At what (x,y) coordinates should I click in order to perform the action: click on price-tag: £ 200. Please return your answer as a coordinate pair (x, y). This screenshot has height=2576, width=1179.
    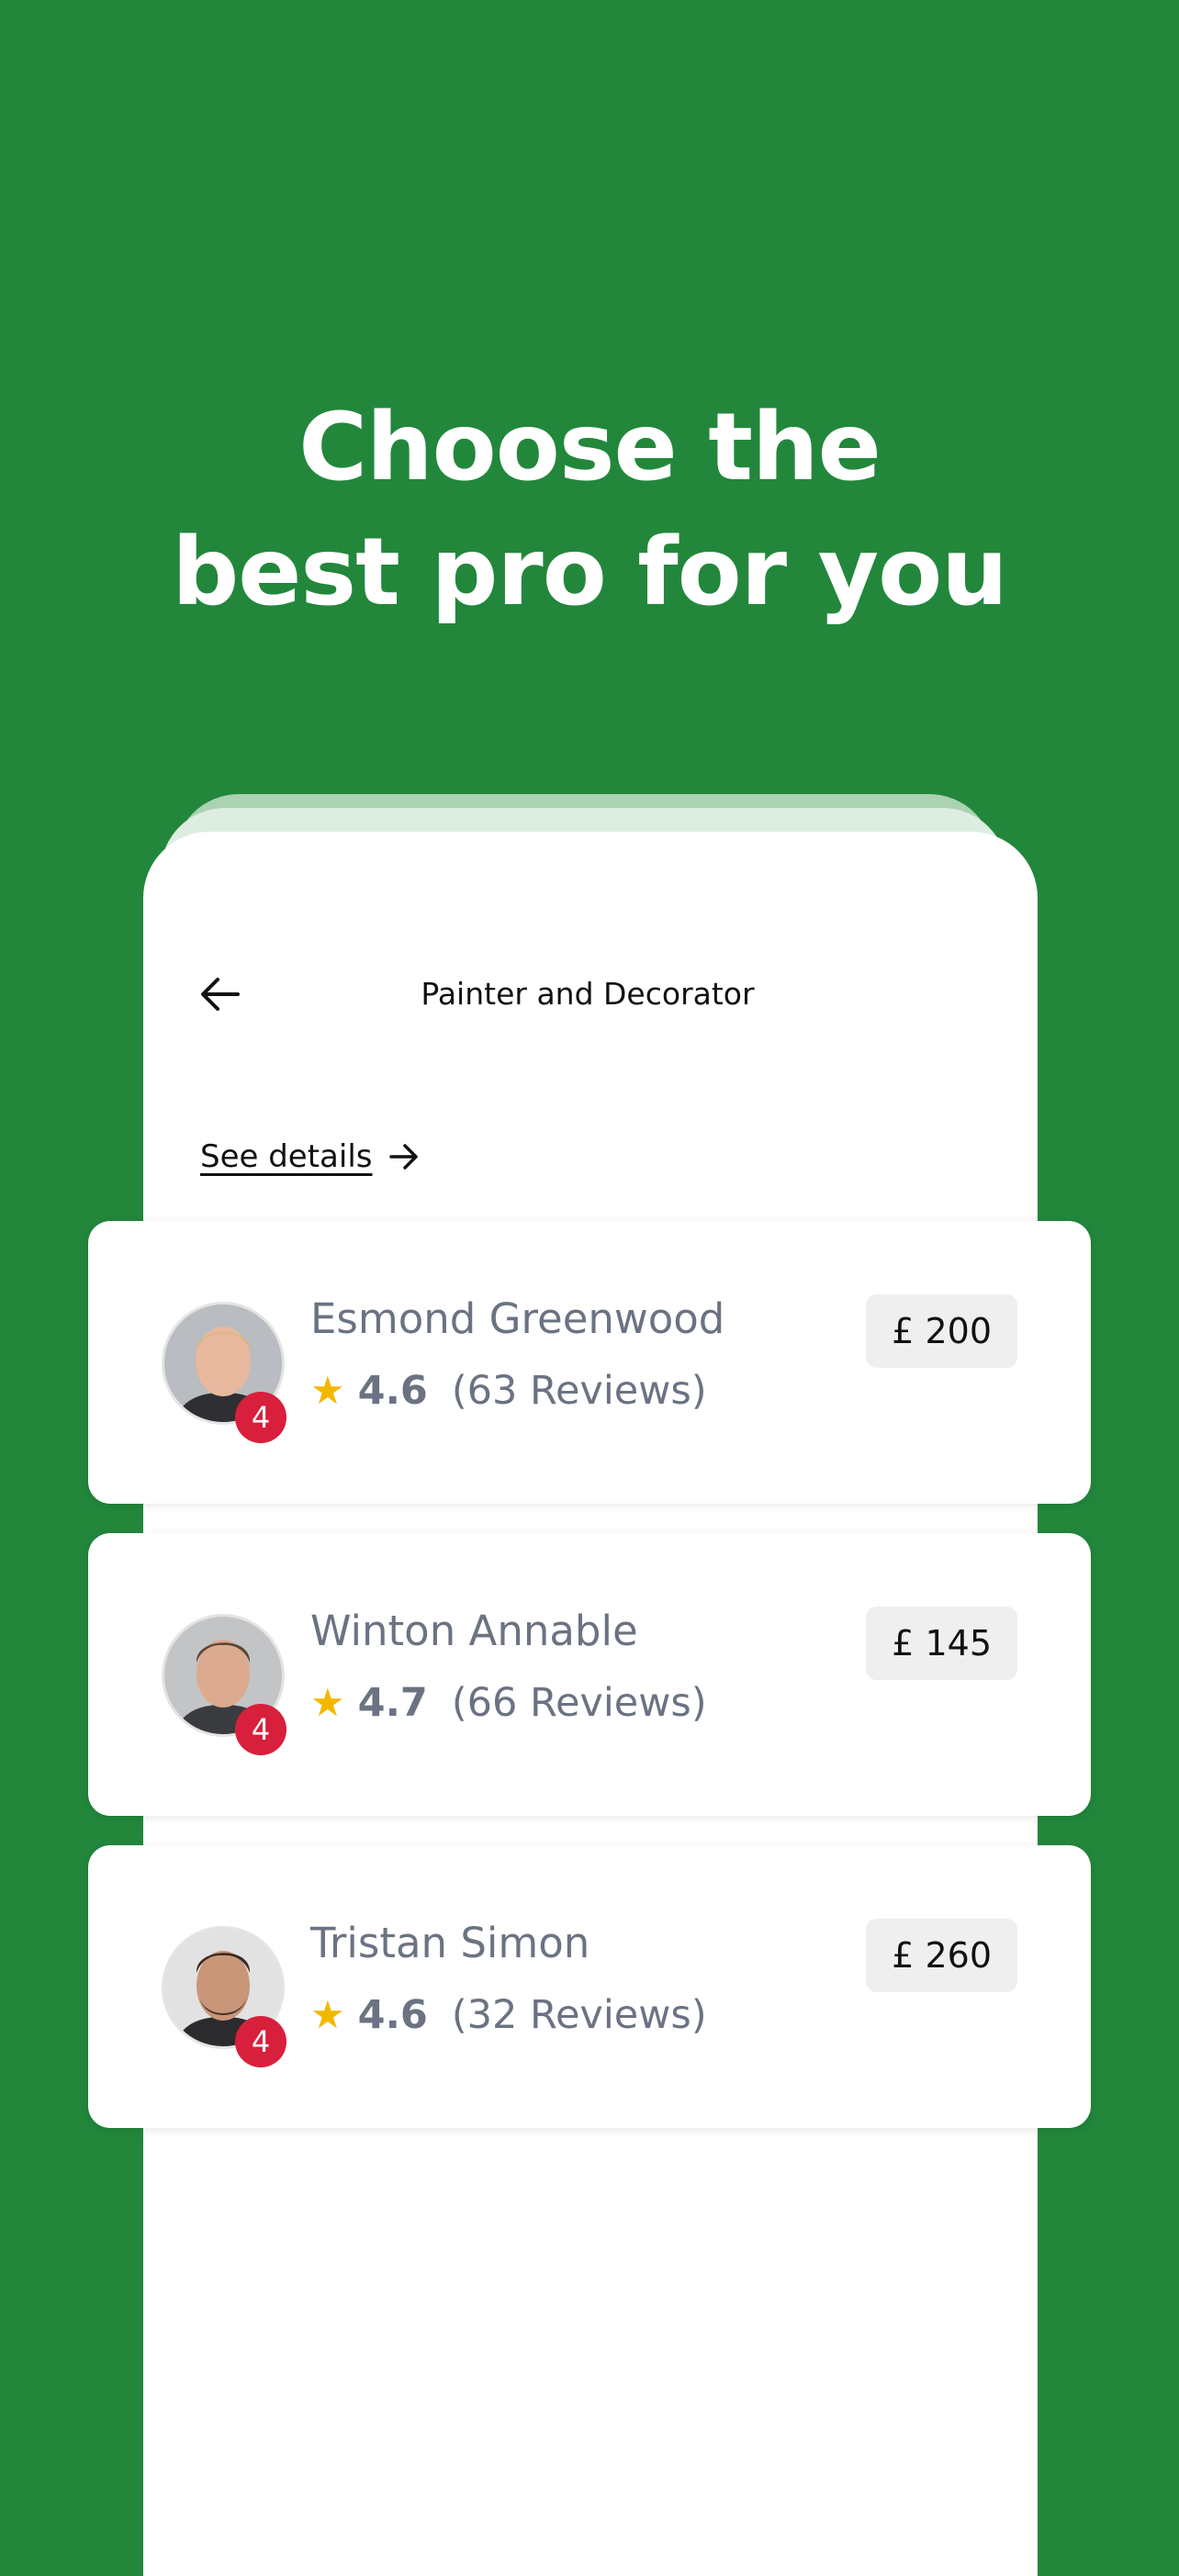
    Looking at the image, I should click on (941, 1331).